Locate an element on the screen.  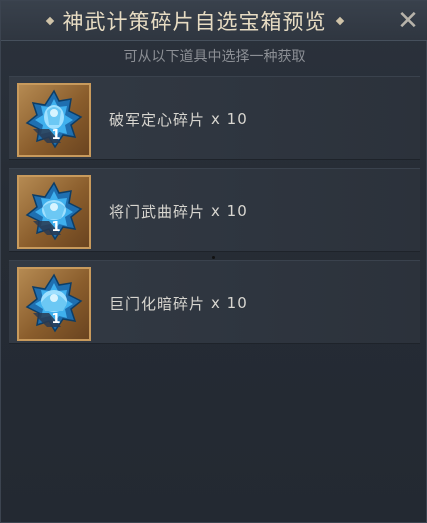
close-button: ✕ is located at coordinates (408, 21).